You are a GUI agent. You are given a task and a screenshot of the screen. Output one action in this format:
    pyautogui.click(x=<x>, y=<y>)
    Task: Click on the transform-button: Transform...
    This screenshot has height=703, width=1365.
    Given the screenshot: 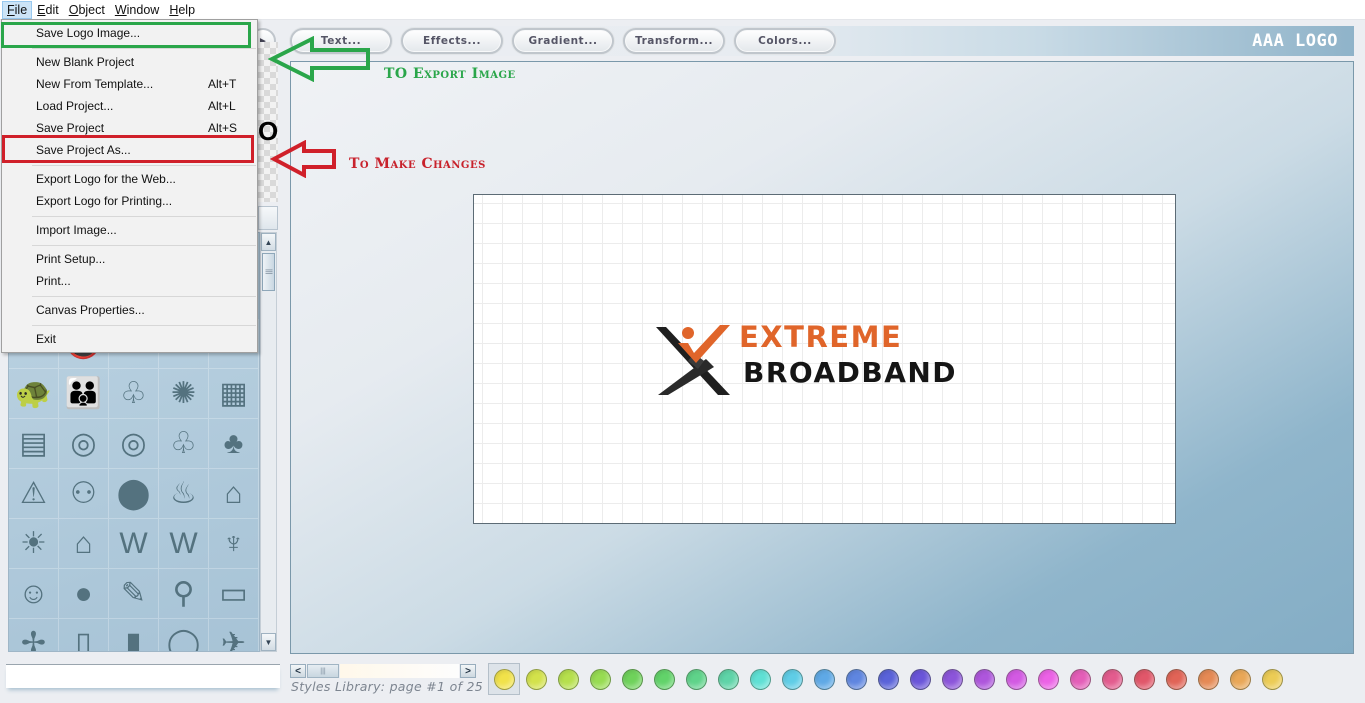 What is the action you would take?
    pyautogui.click(x=674, y=41)
    